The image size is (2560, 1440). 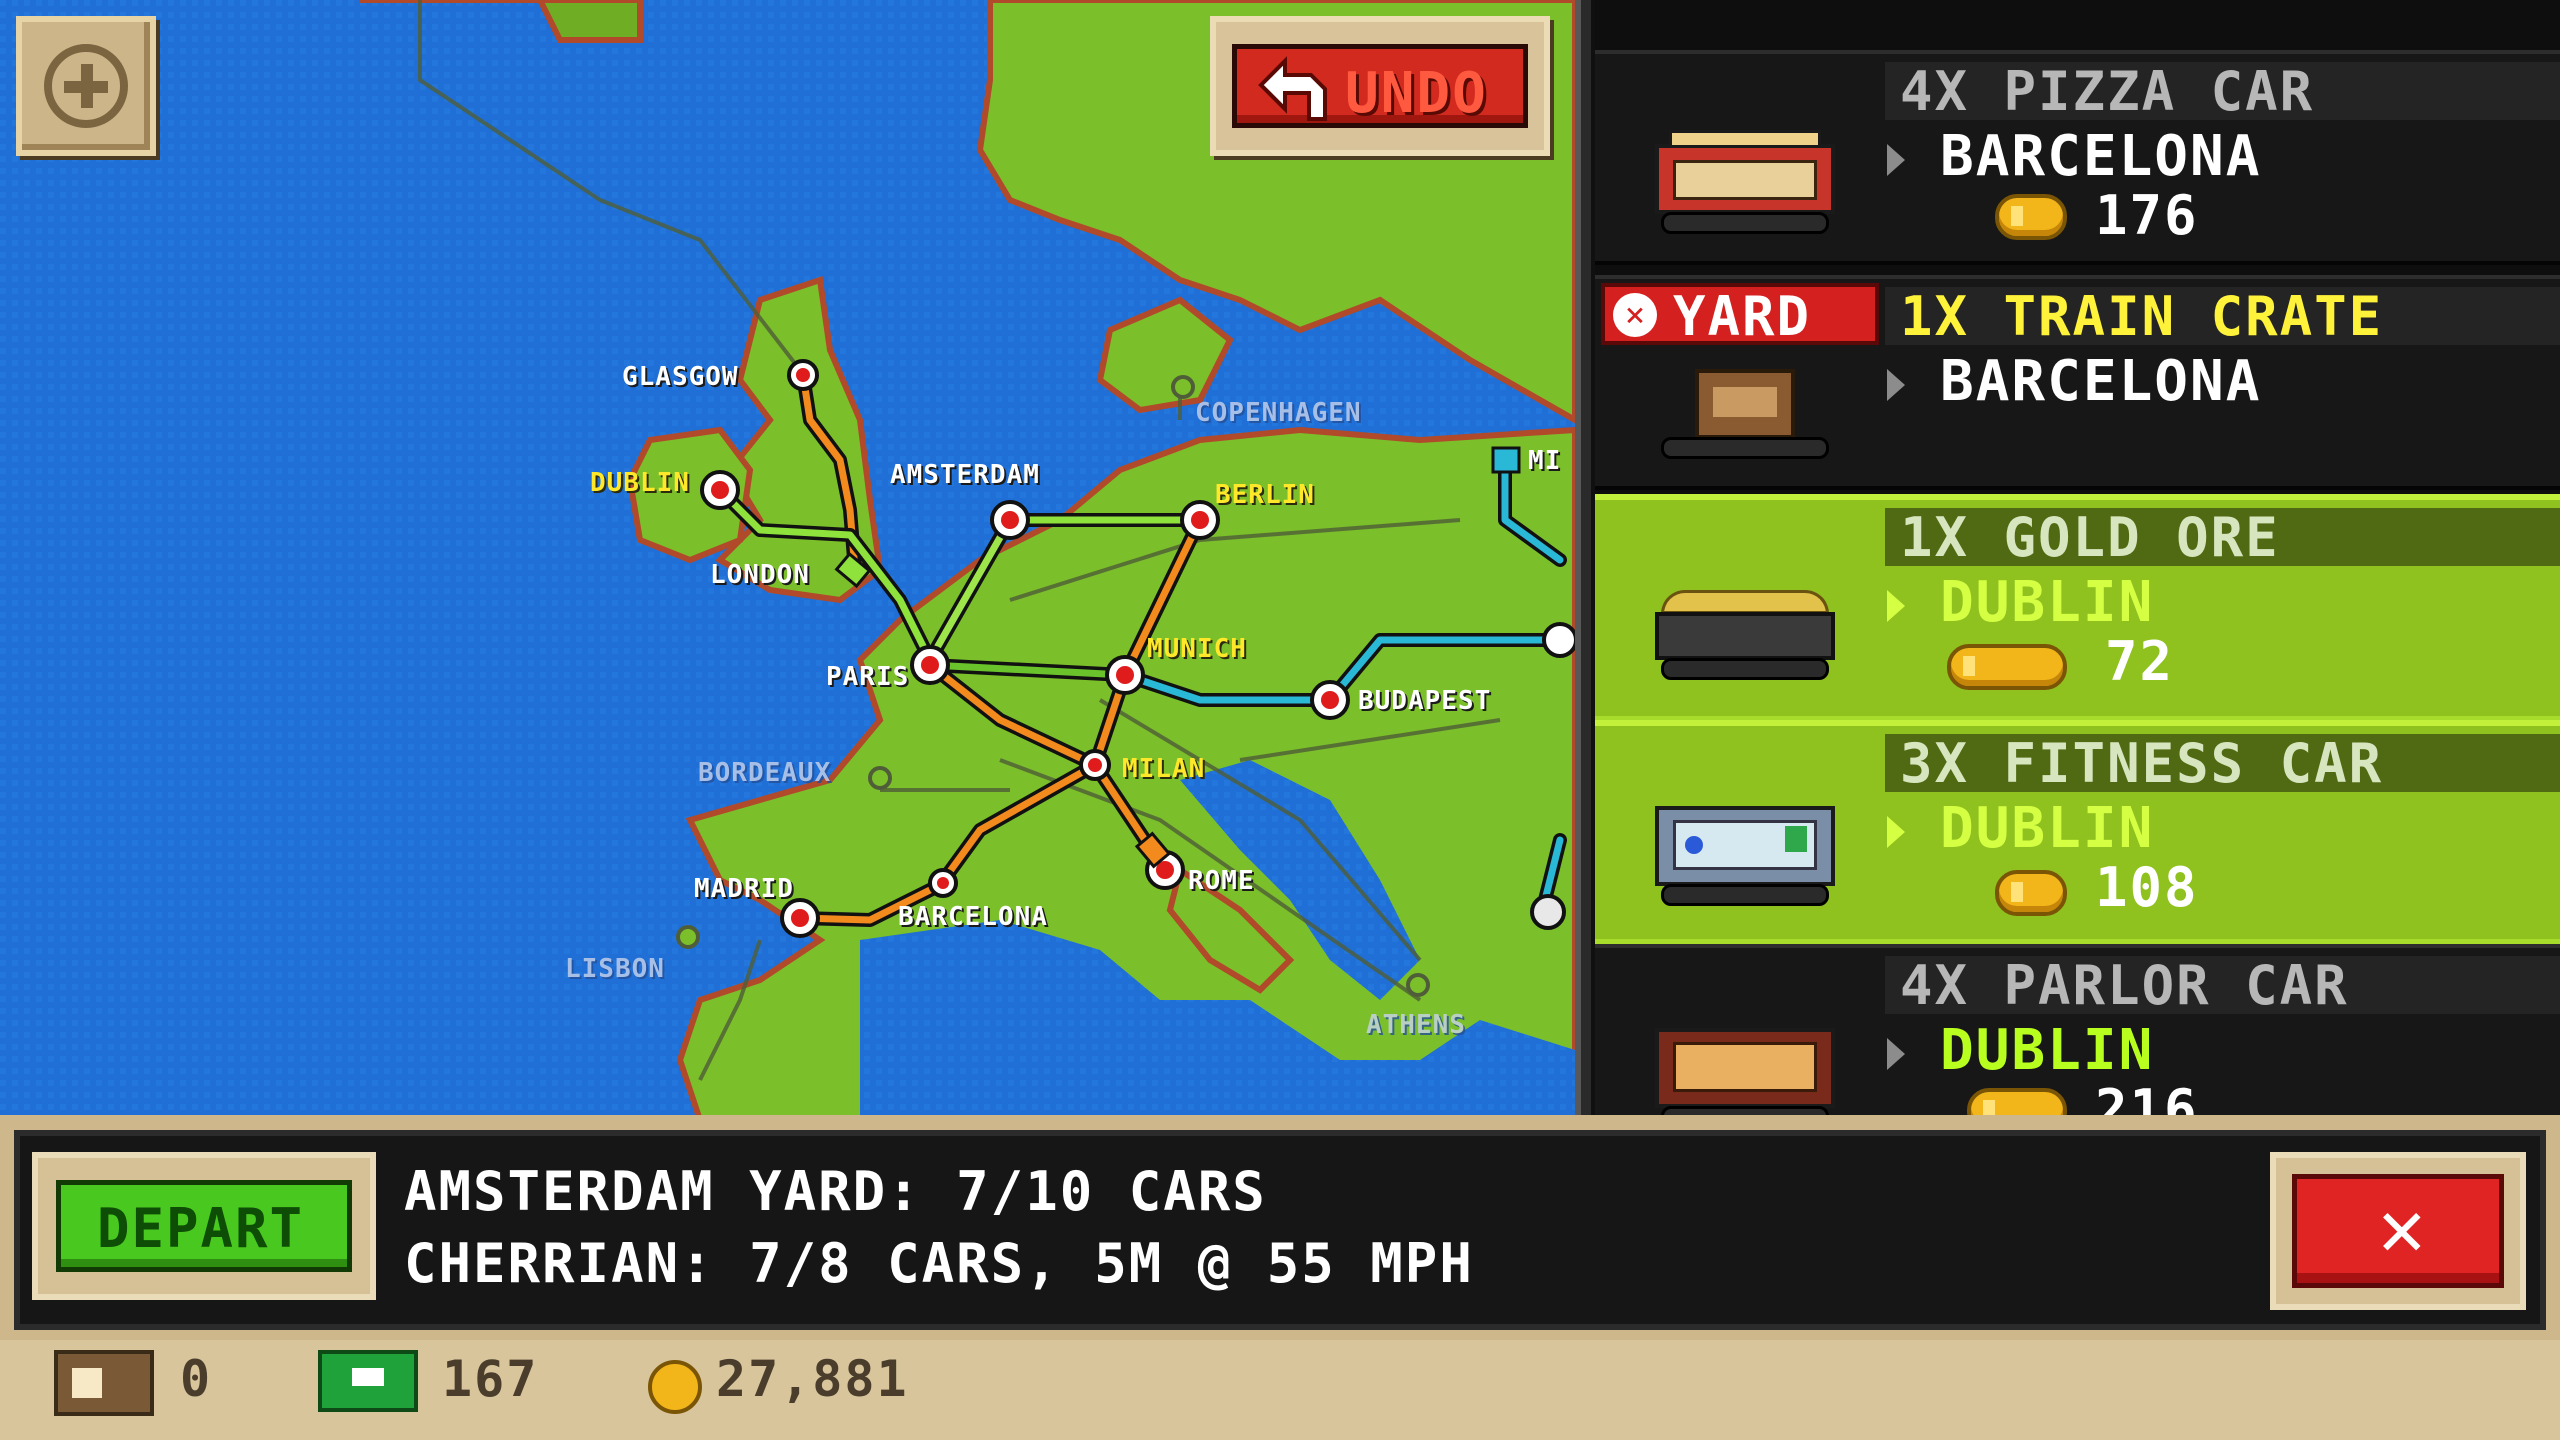 What do you see at coordinates (835, 1191) in the screenshot?
I see `yard-status-text: AMSTERDAM YARD: 7/10 CARS` at bounding box center [835, 1191].